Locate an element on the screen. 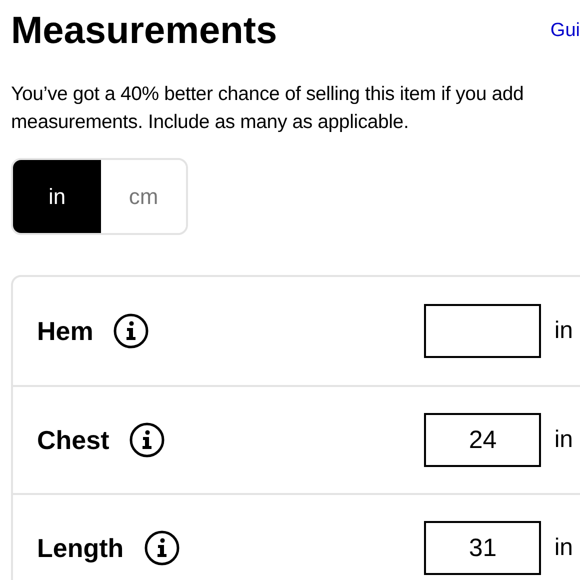 Image resolution: width=580 pixels, height=580 pixels. measurement-label: Length is located at coordinates (80, 548).